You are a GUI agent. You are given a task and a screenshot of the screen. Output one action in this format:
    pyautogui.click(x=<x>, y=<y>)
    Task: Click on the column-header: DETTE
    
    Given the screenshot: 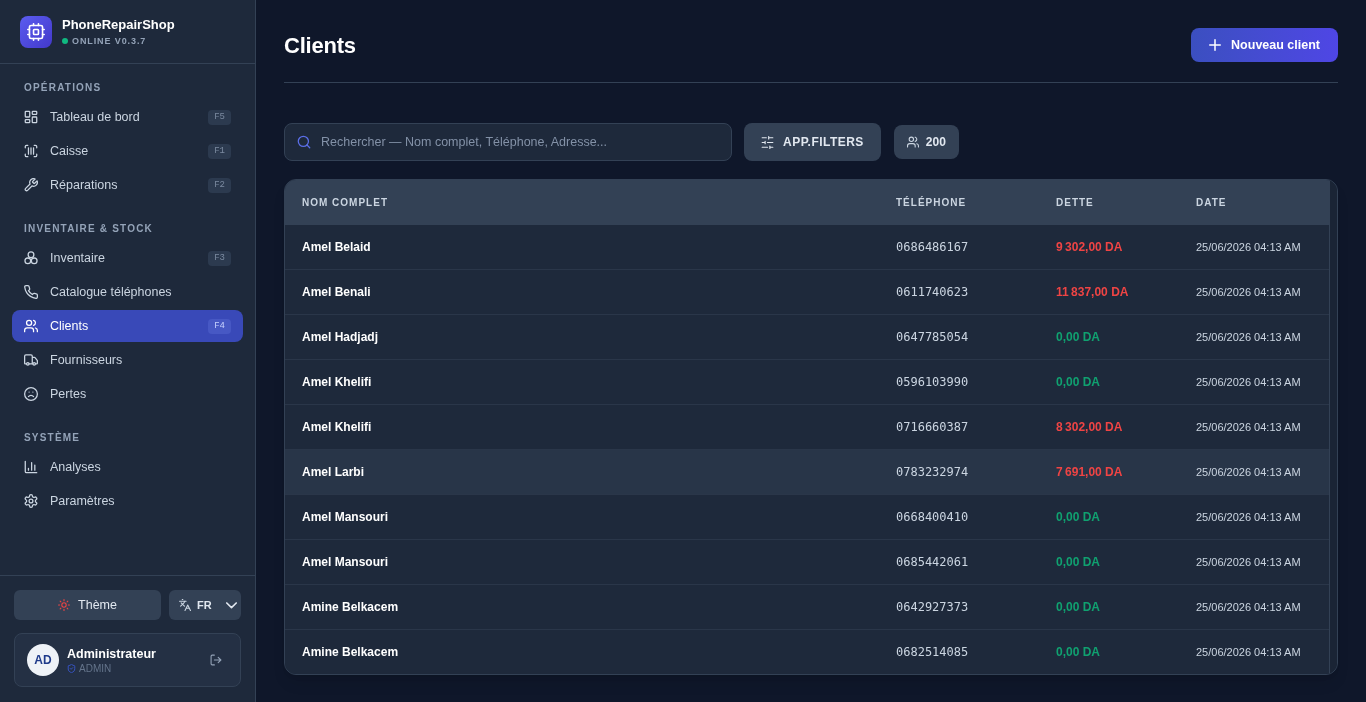 What is the action you would take?
    pyautogui.click(x=1075, y=203)
    